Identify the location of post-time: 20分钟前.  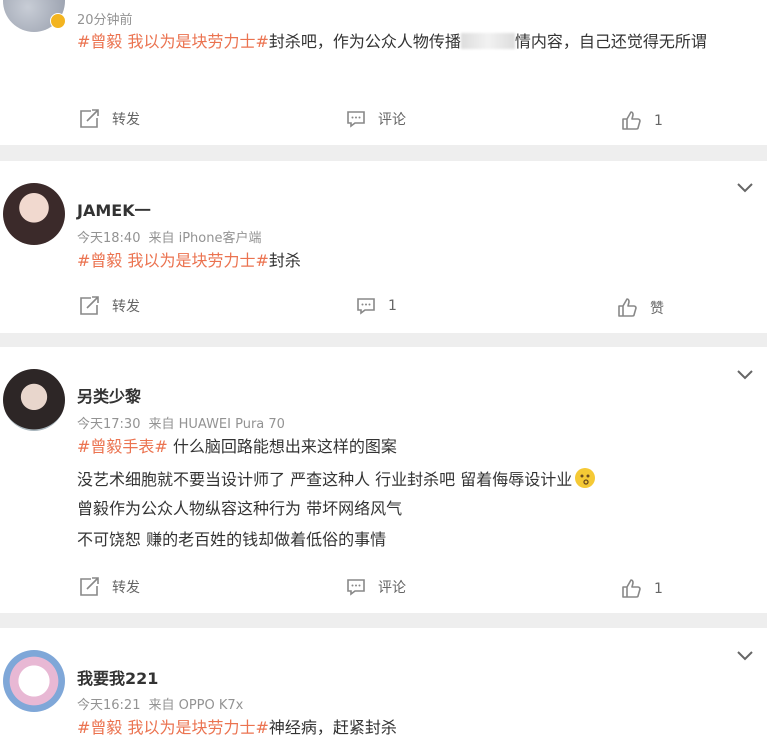
(105, 20).